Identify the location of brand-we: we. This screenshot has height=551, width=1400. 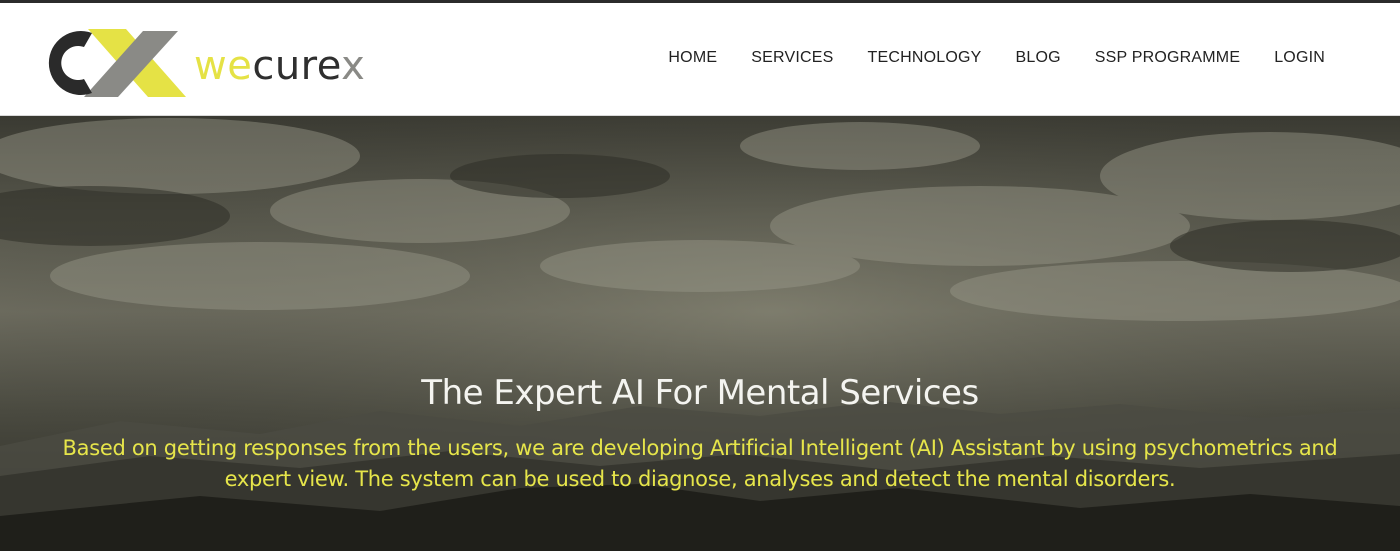
(223, 66).